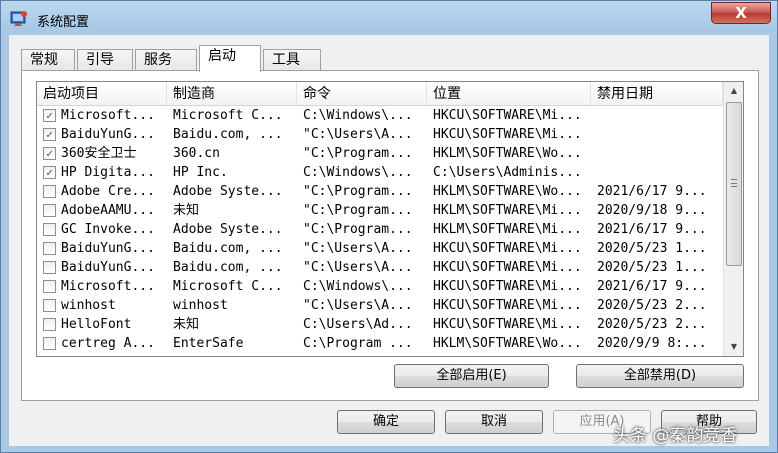 This screenshot has height=453, width=778. Describe the element at coordinates (186, 210) in the screenshot. I see `row-manufacturer: 未知` at that location.